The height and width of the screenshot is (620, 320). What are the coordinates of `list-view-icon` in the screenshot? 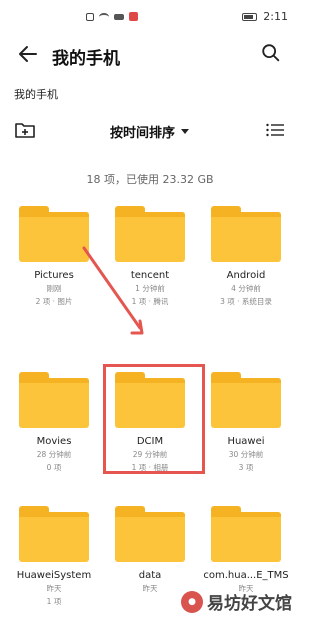 It's located at (275, 130).